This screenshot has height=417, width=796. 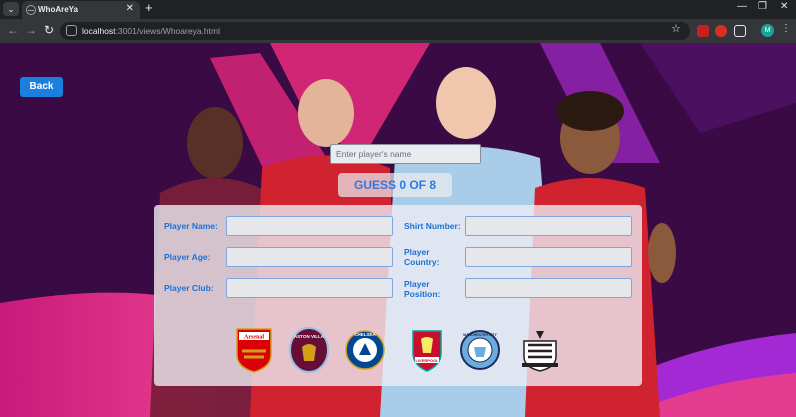 I want to click on extension-record-icon, so click(x=721, y=31).